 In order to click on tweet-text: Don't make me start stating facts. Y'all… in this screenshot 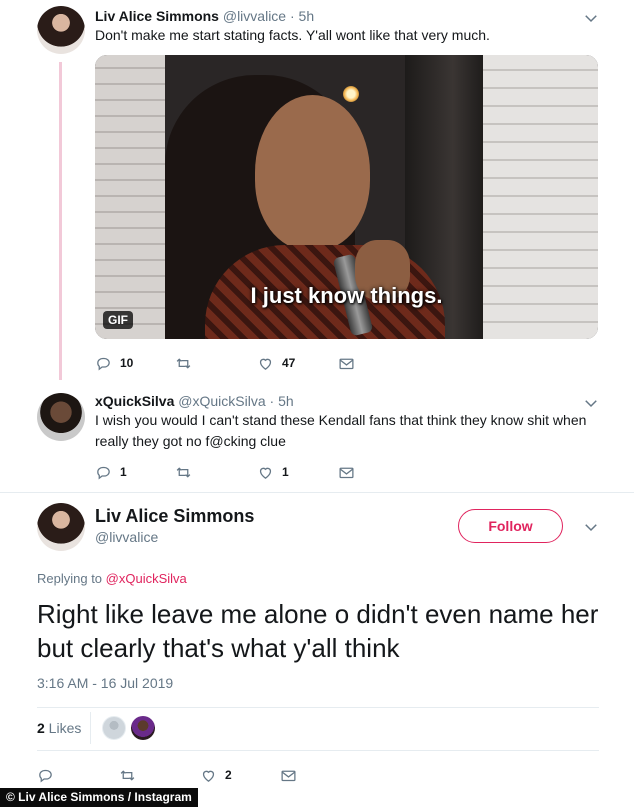, I will do `click(292, 35)`.